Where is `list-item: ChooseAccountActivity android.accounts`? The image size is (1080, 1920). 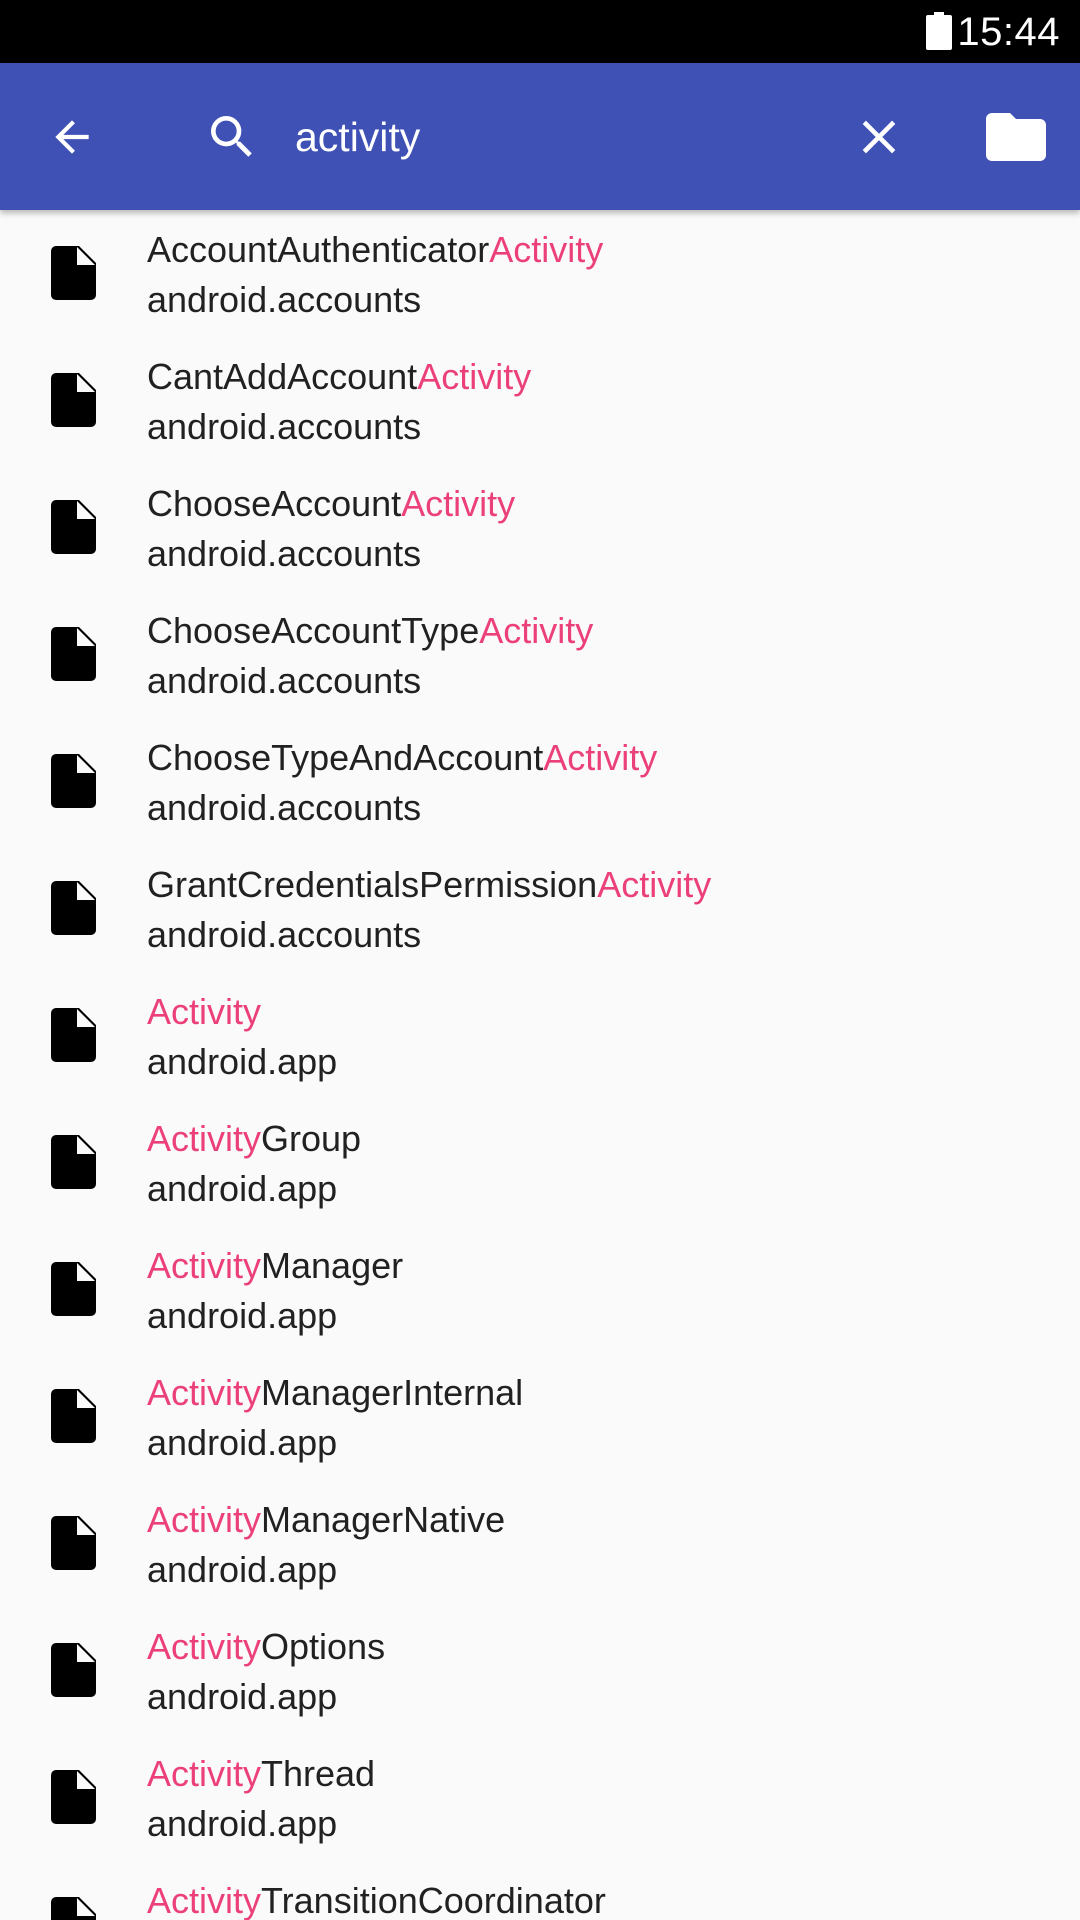
list-item: ChooseAccountActivity android.accounts is located at coordinates (540, 527).